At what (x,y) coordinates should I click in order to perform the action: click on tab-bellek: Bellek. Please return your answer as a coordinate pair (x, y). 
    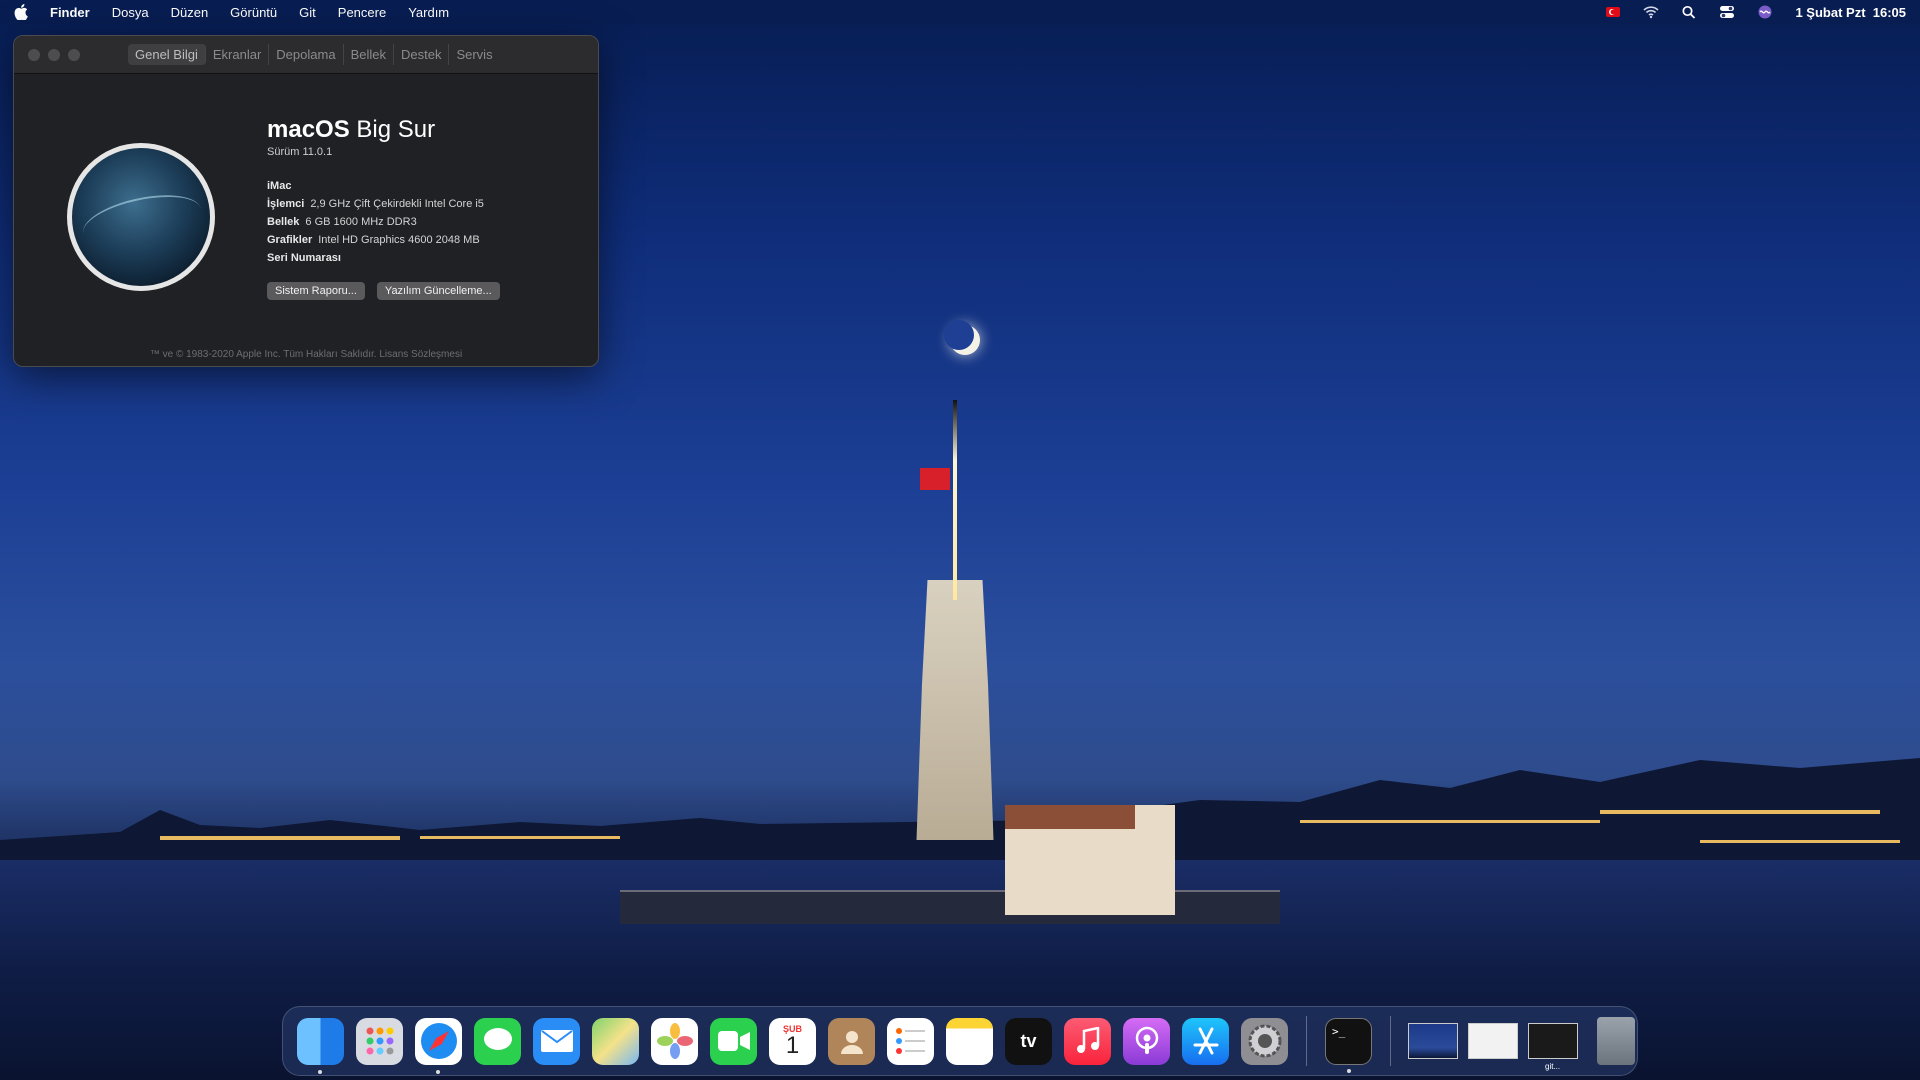
    Looking at the image, I should click on (369, 54).